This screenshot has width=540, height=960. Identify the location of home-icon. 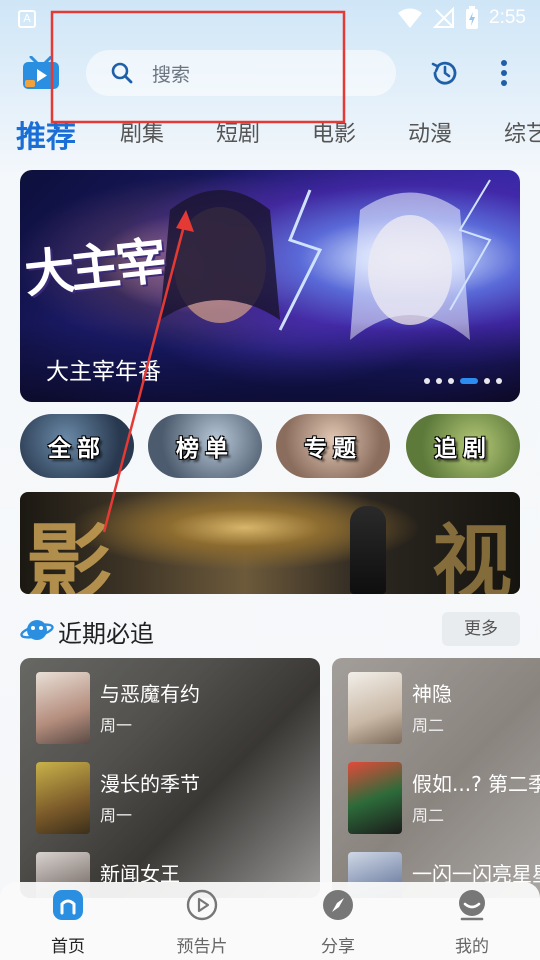
(68, 905).